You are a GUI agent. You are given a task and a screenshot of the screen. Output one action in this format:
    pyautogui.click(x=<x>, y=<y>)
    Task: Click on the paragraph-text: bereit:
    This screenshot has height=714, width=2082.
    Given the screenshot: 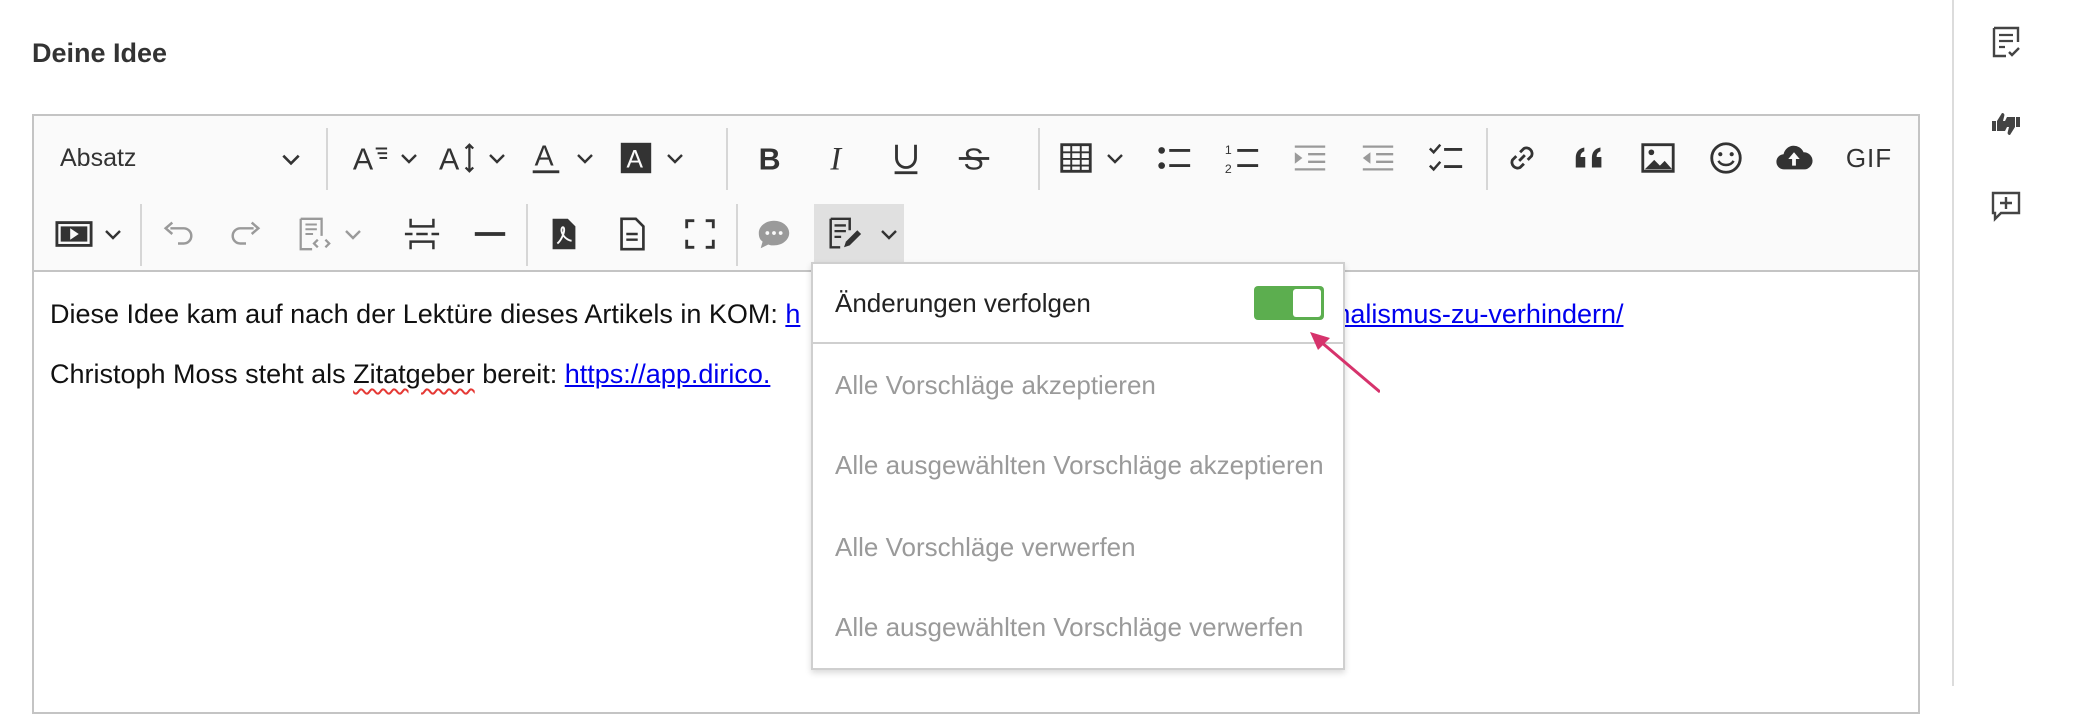 What is the action you would take?
    pyautogui.click(x=519, y=374)
    